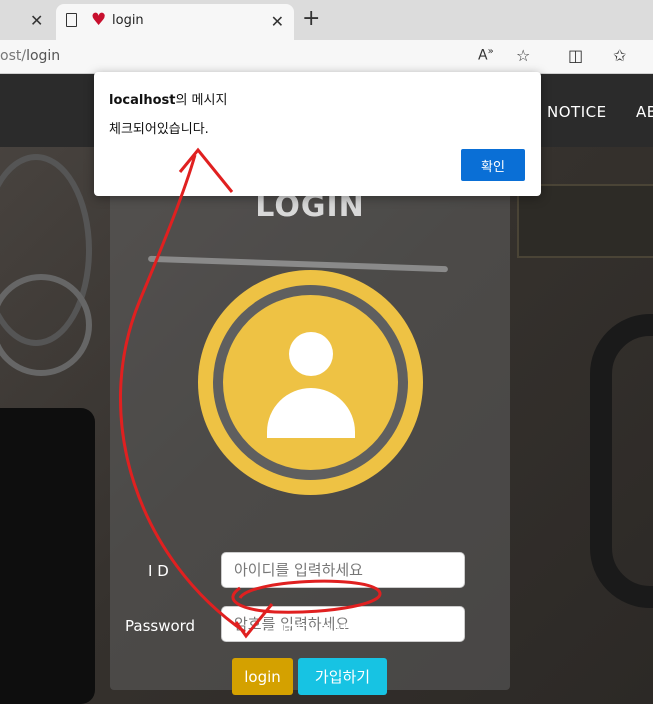  I want to click on user-head, so click(311, 354).